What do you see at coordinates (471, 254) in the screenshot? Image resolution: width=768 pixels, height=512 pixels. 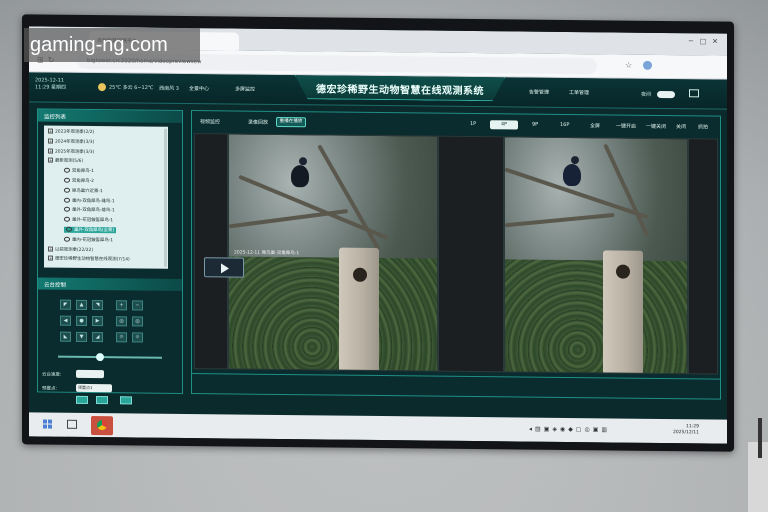 I see `video-tile-empty-mid` at bounding box center [471, 254].